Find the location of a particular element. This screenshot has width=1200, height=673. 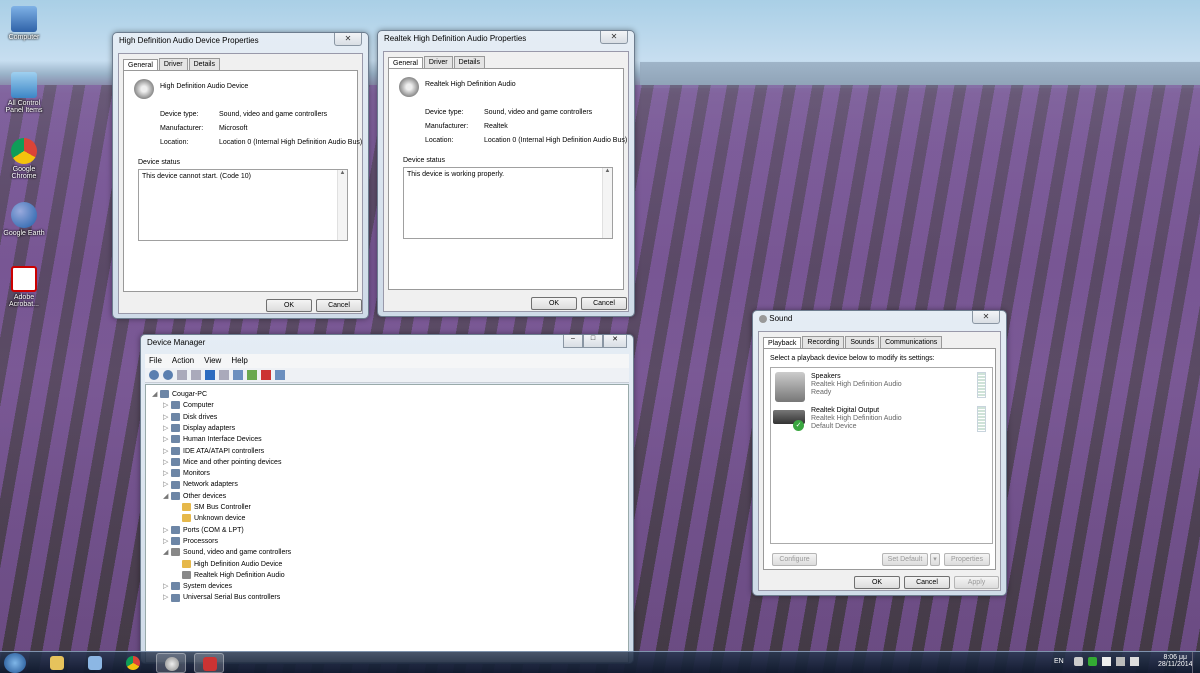

taskbar-explorer is located at coordinates (57, 663).